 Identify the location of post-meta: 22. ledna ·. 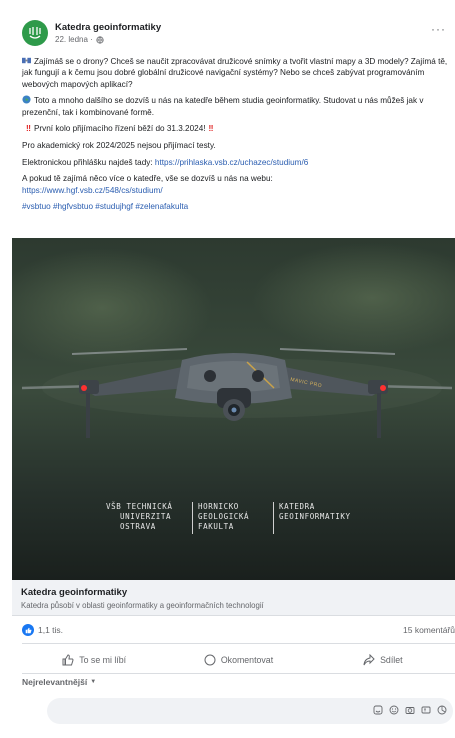
(79, 39).